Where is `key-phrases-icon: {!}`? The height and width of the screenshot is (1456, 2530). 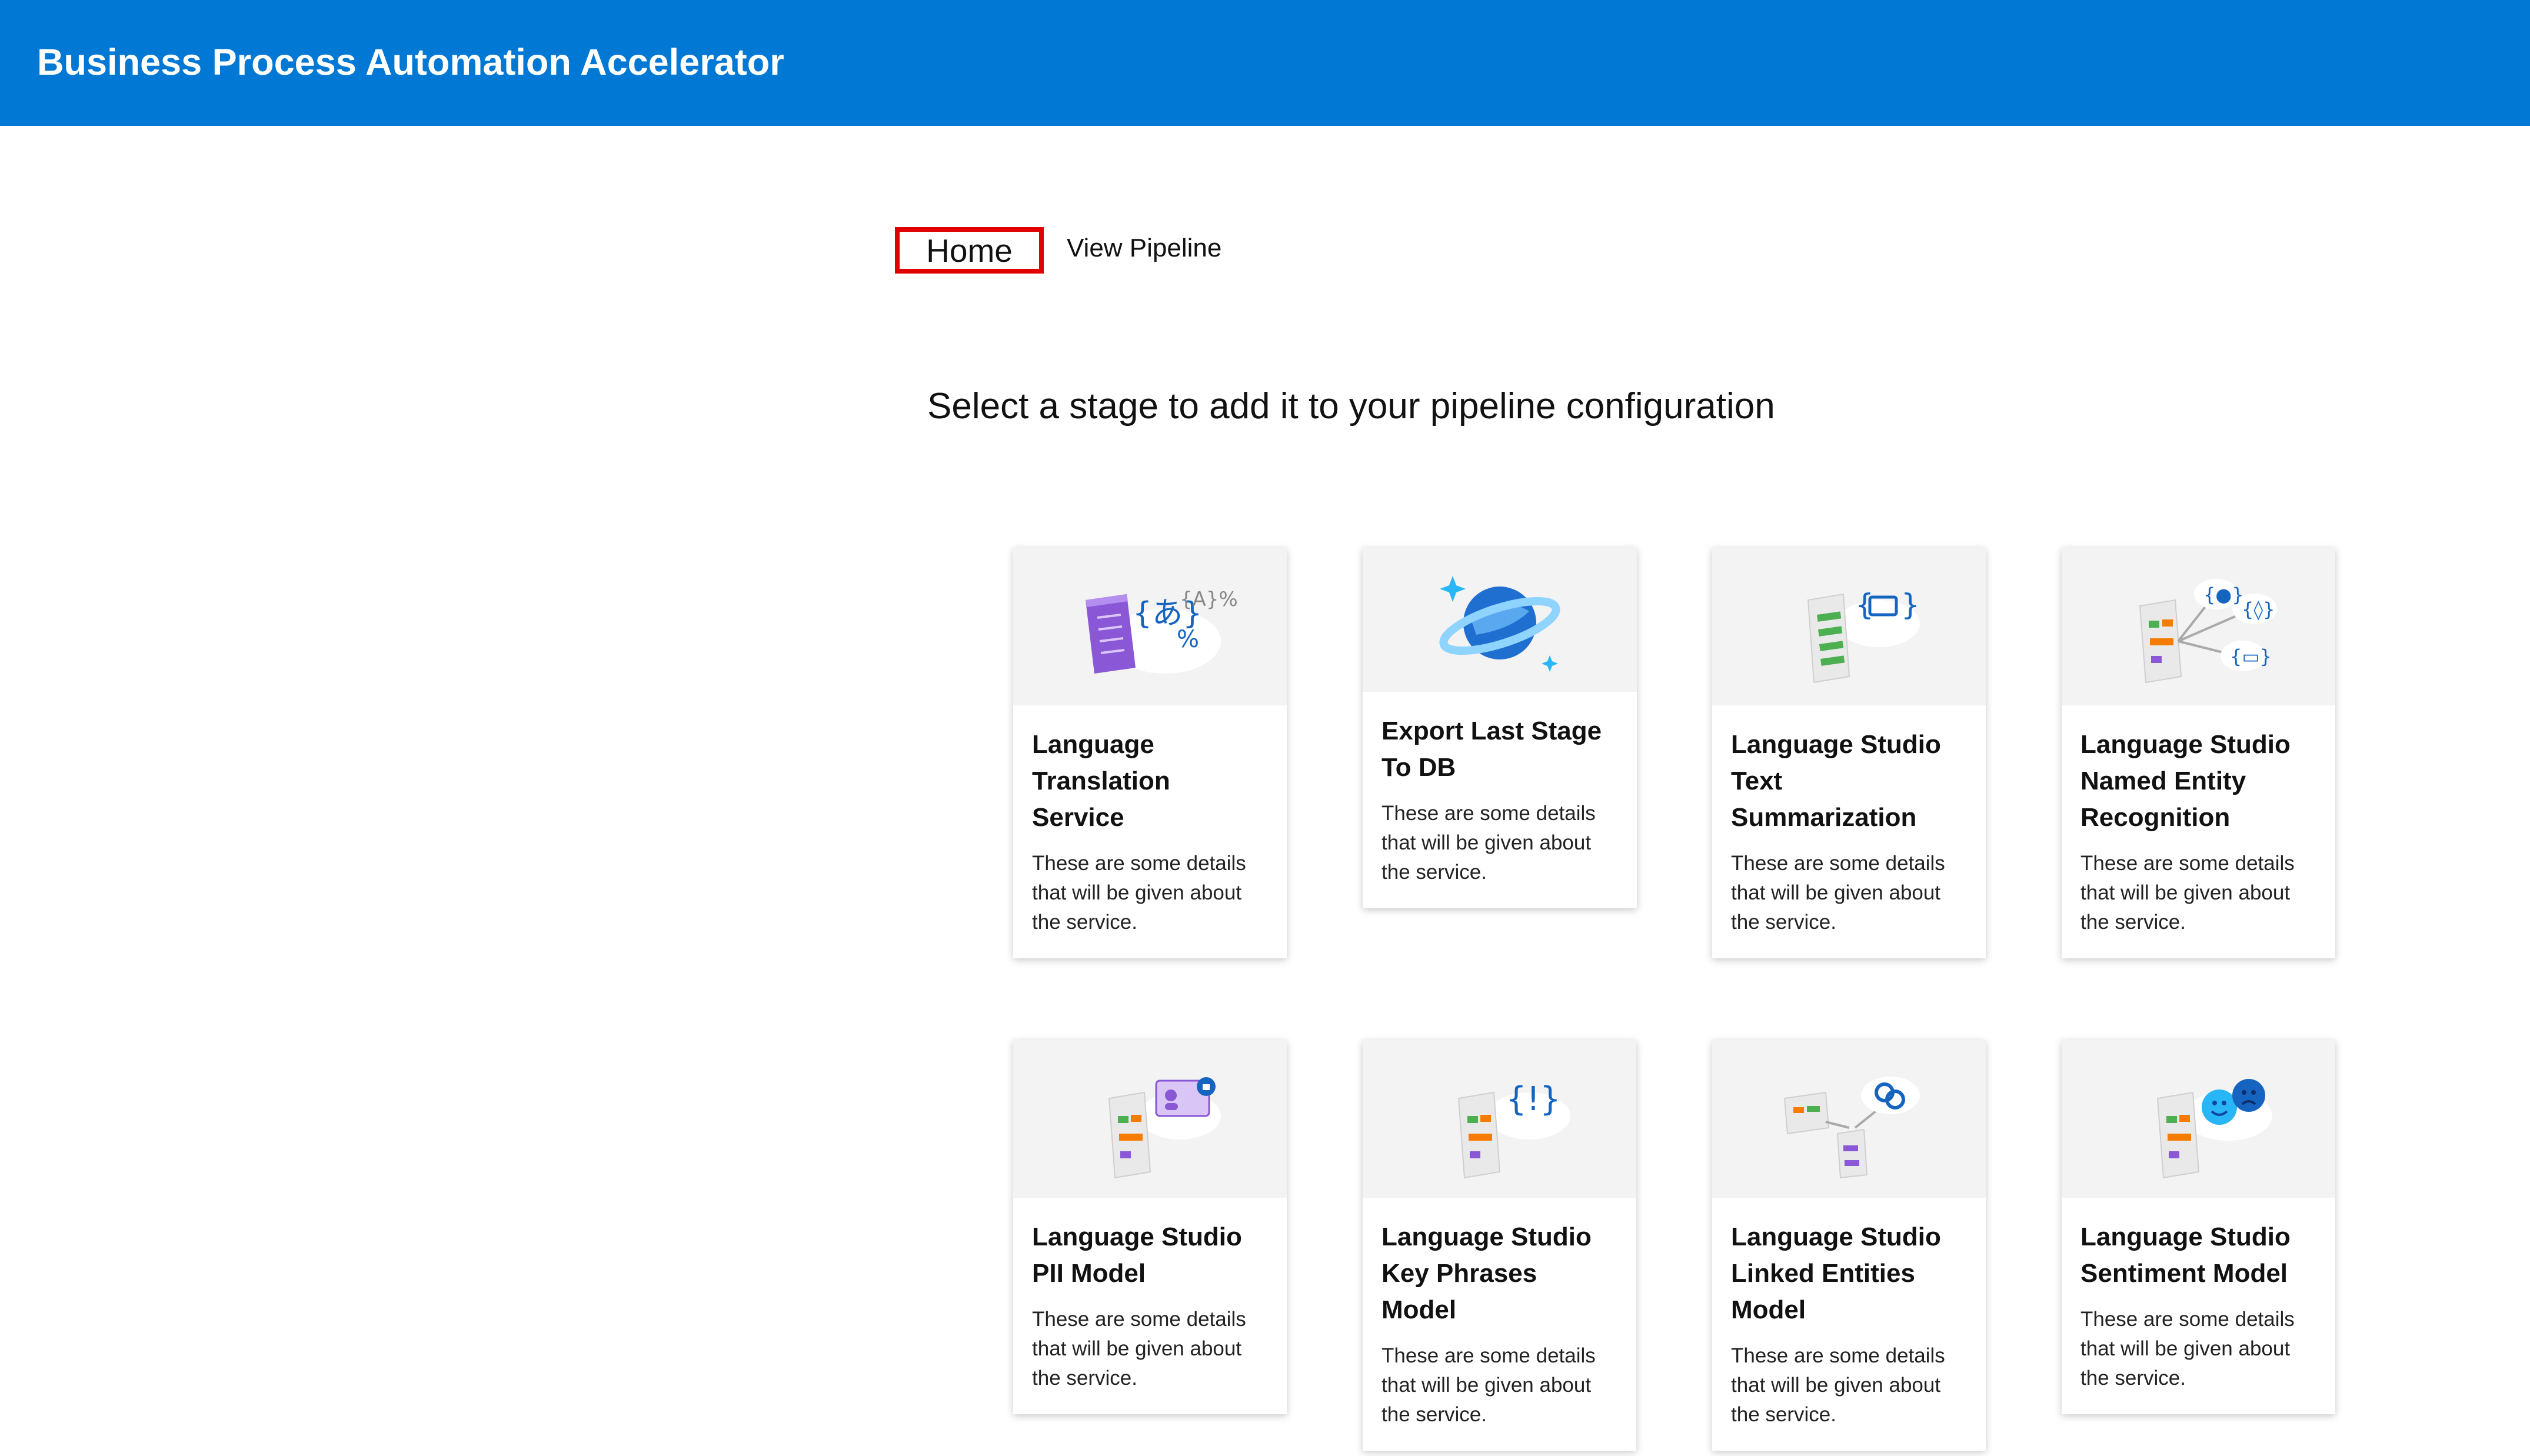
key-phrases-icon: {!} is located at coordinates (1513, 1129).